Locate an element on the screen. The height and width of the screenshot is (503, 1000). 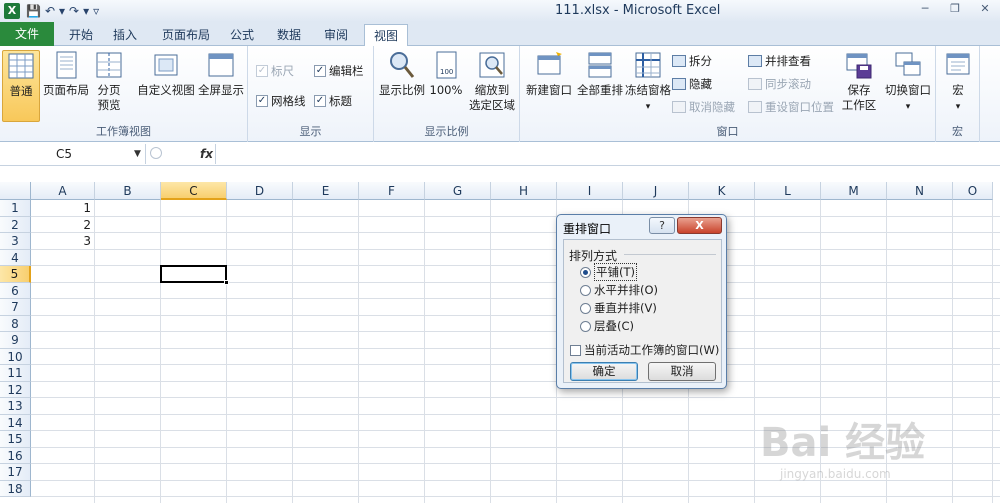
gridlines-checkbox: ✓ is located at coordinates (262, 101).